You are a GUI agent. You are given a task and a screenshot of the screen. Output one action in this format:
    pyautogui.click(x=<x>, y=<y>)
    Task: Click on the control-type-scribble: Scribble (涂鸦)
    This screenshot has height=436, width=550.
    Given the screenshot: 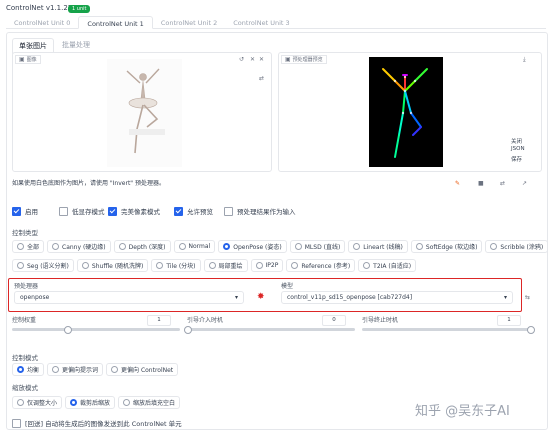 What is the action you would take?
    pyautogui.click(x=517, y=246)
    